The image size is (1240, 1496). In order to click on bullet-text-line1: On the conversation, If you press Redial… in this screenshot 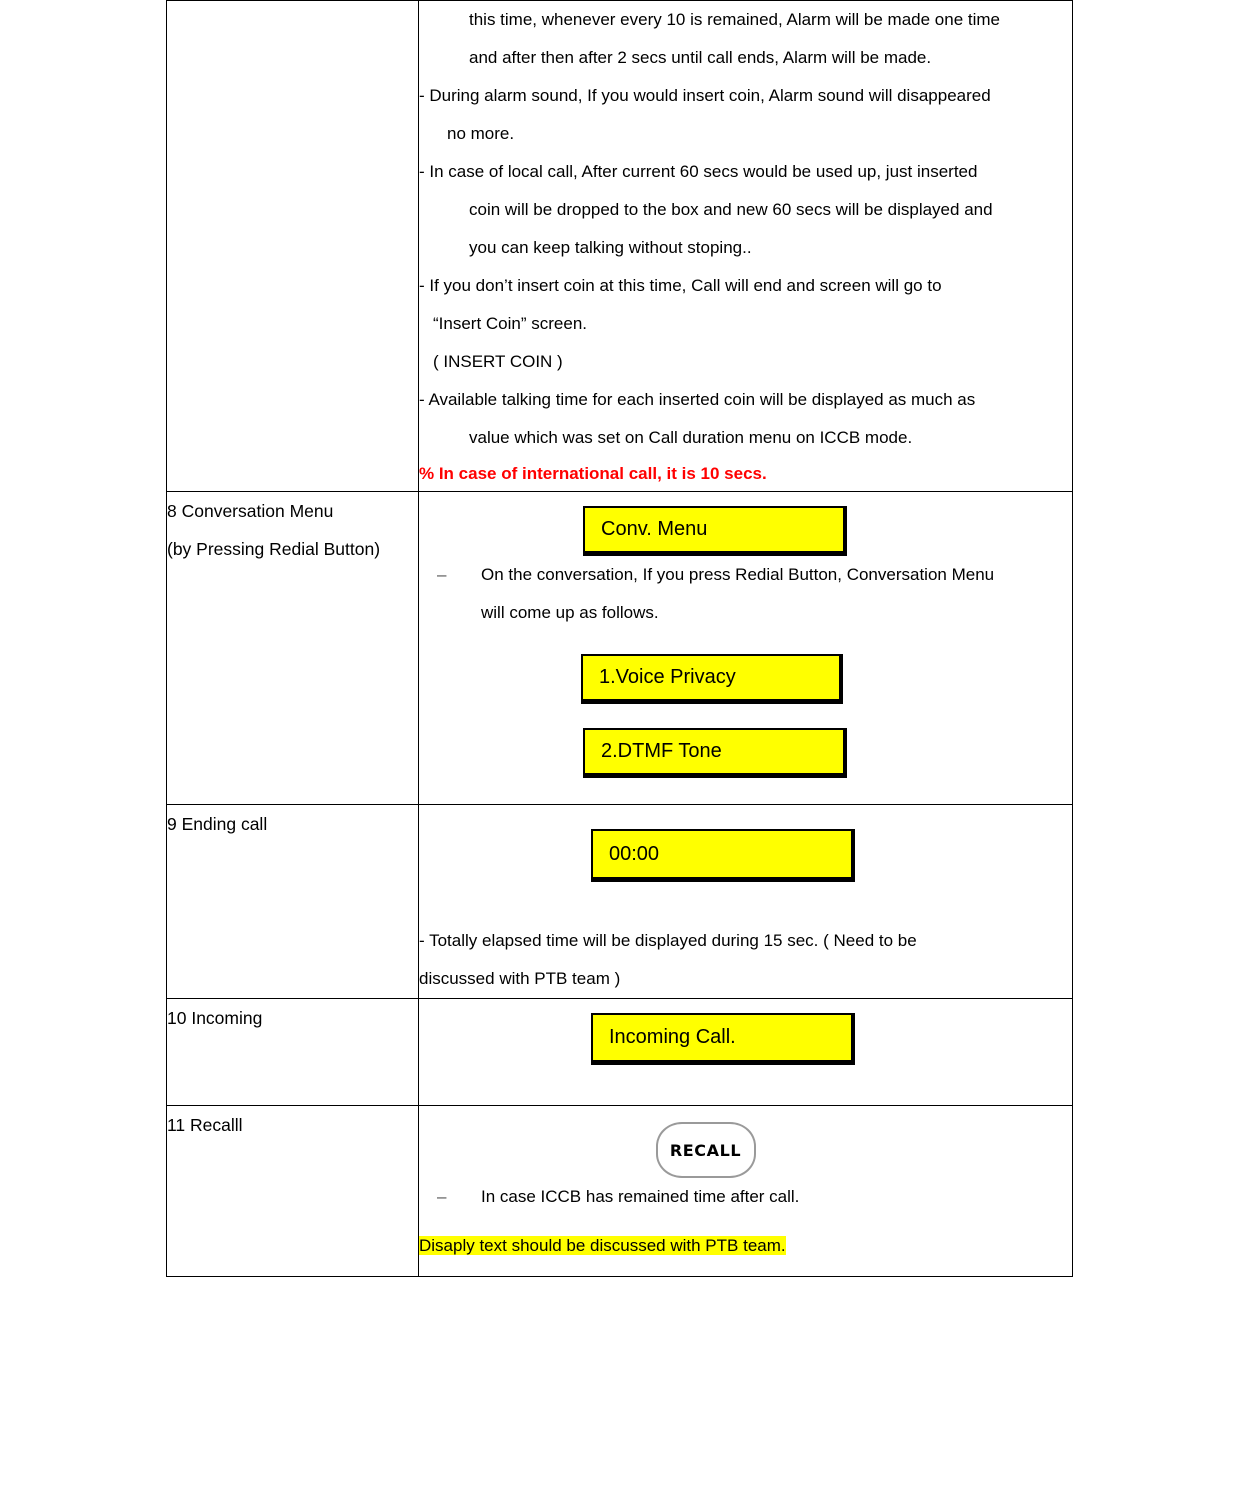, I will do `click(738, 574)`.